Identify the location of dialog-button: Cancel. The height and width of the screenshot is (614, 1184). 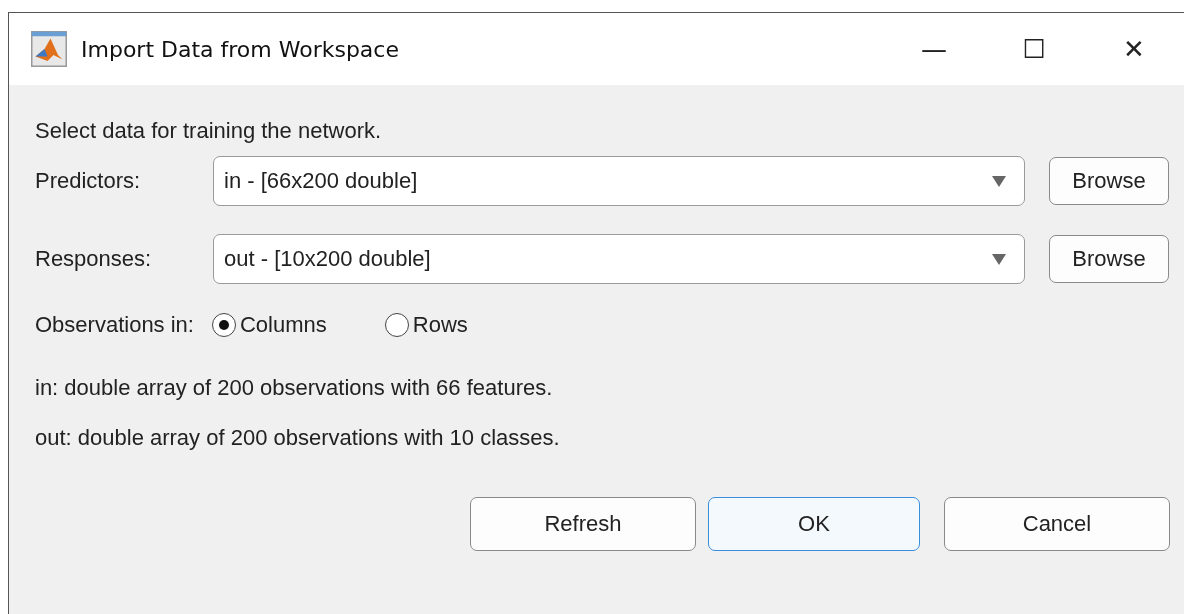
(1057, 524).